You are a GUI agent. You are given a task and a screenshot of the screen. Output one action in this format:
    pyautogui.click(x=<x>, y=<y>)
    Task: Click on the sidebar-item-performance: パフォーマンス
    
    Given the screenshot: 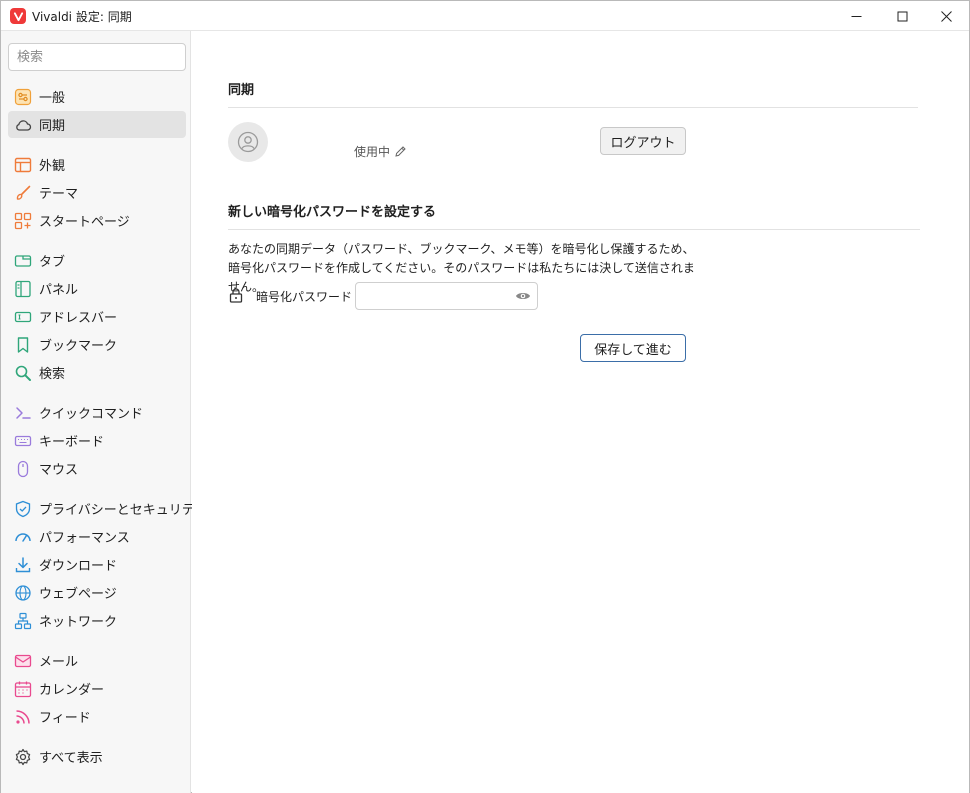 What is the action you would take?
    pyautogui.click(x=97, y=536)
    